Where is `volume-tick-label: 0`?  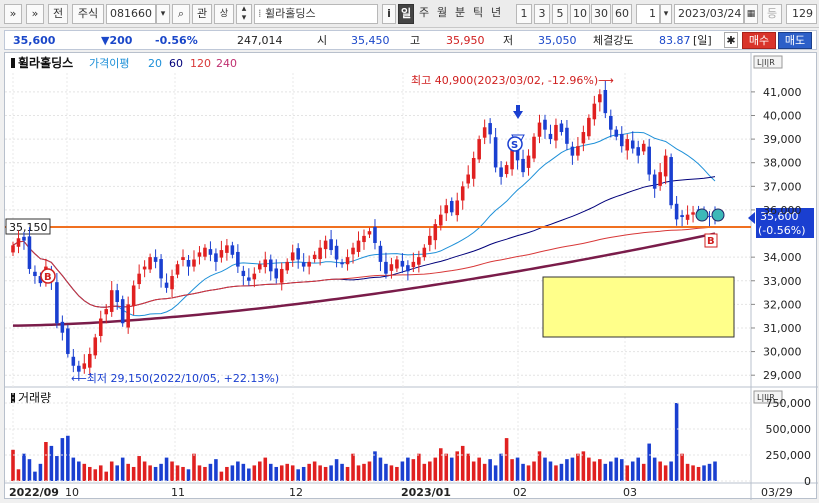
volume-tick-label: 0 is located at coordinates (807, 481).